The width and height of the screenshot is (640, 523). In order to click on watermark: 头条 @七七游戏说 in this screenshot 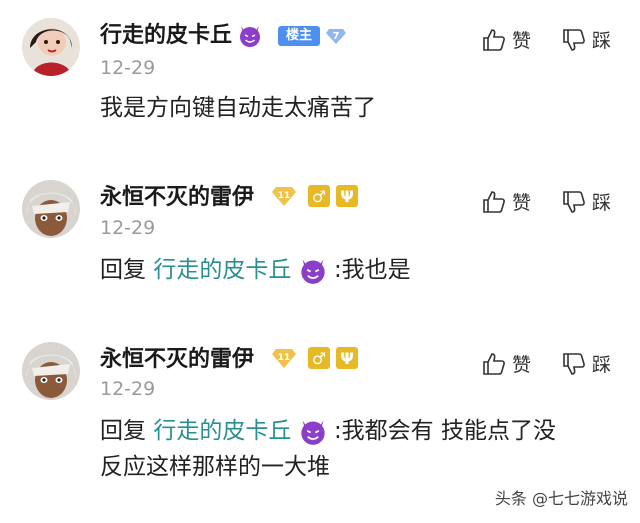, I will do `click(561, 498)`.